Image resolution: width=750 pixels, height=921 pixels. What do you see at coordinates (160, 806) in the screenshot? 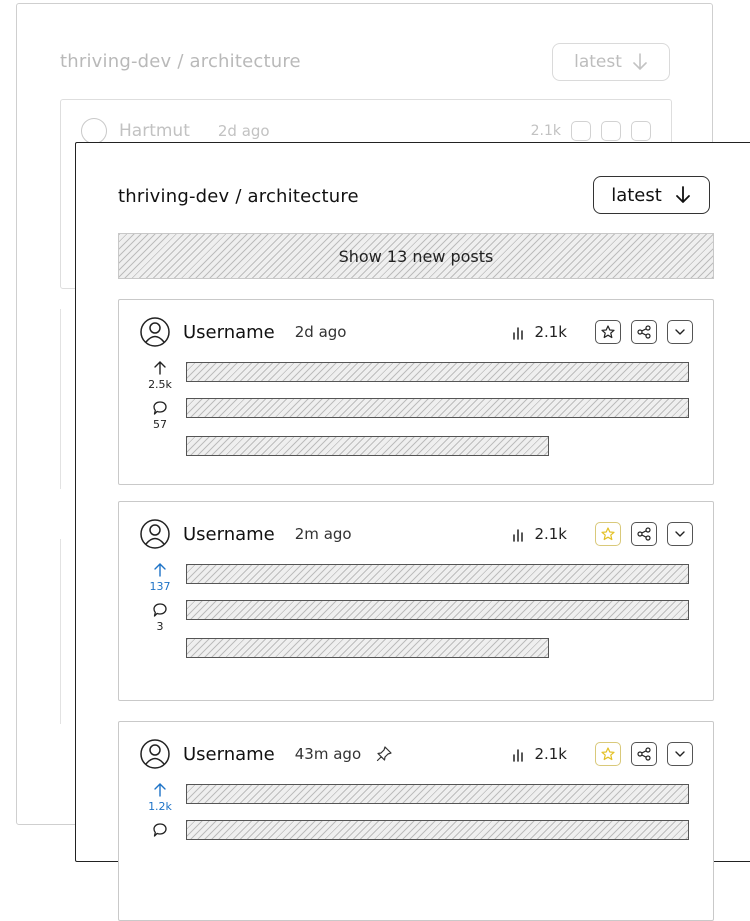
I see `vote-count: 1.2k` at bounding box center [160, 806].